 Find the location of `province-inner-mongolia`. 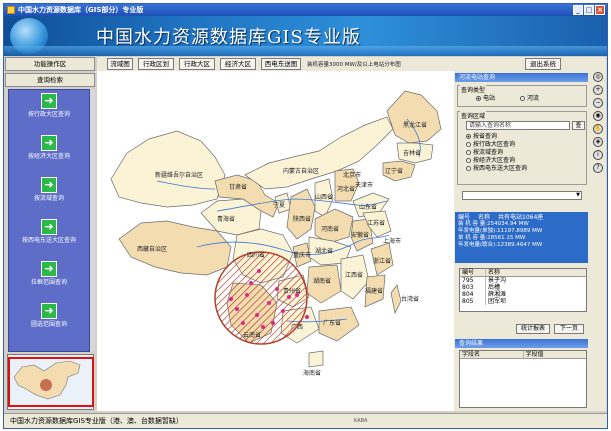

province-inner-mongolia is located at coordinates (319, 153).